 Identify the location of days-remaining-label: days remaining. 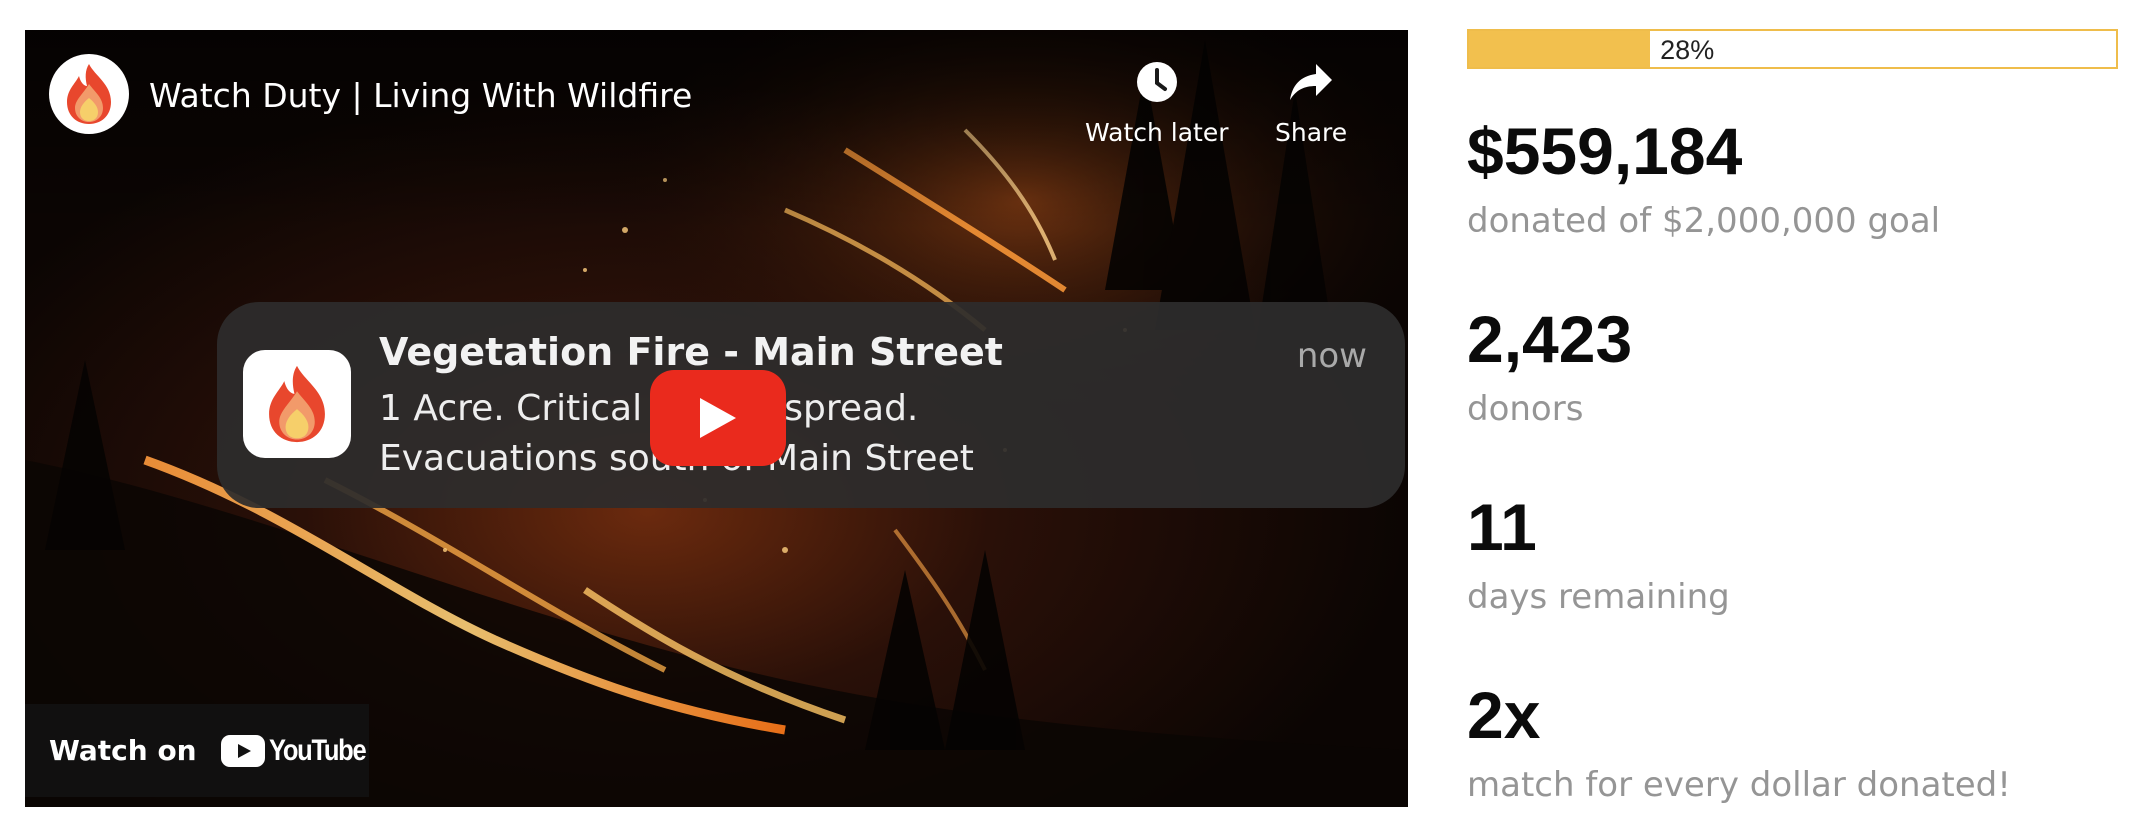
(1598, 597).